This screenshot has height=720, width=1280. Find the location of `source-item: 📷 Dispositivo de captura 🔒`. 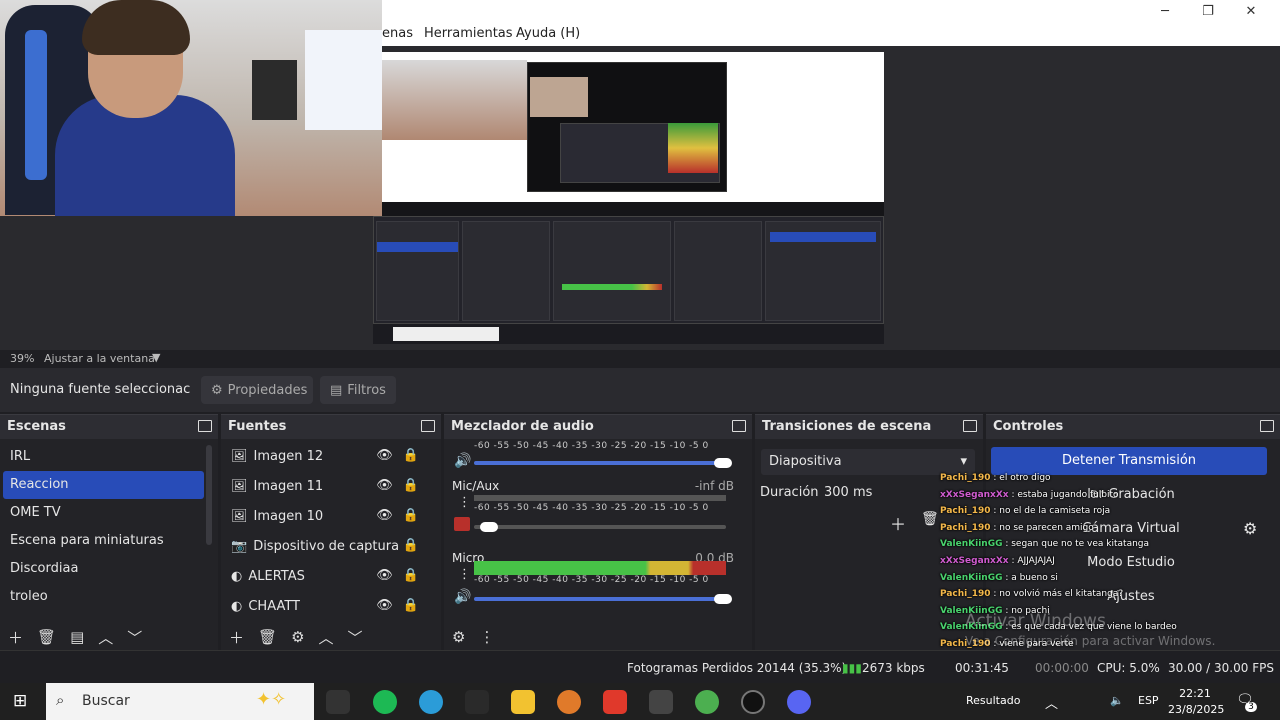

source-item: 📷 Dispositivo de captura 🔒 is located at coordinates (326, 546).